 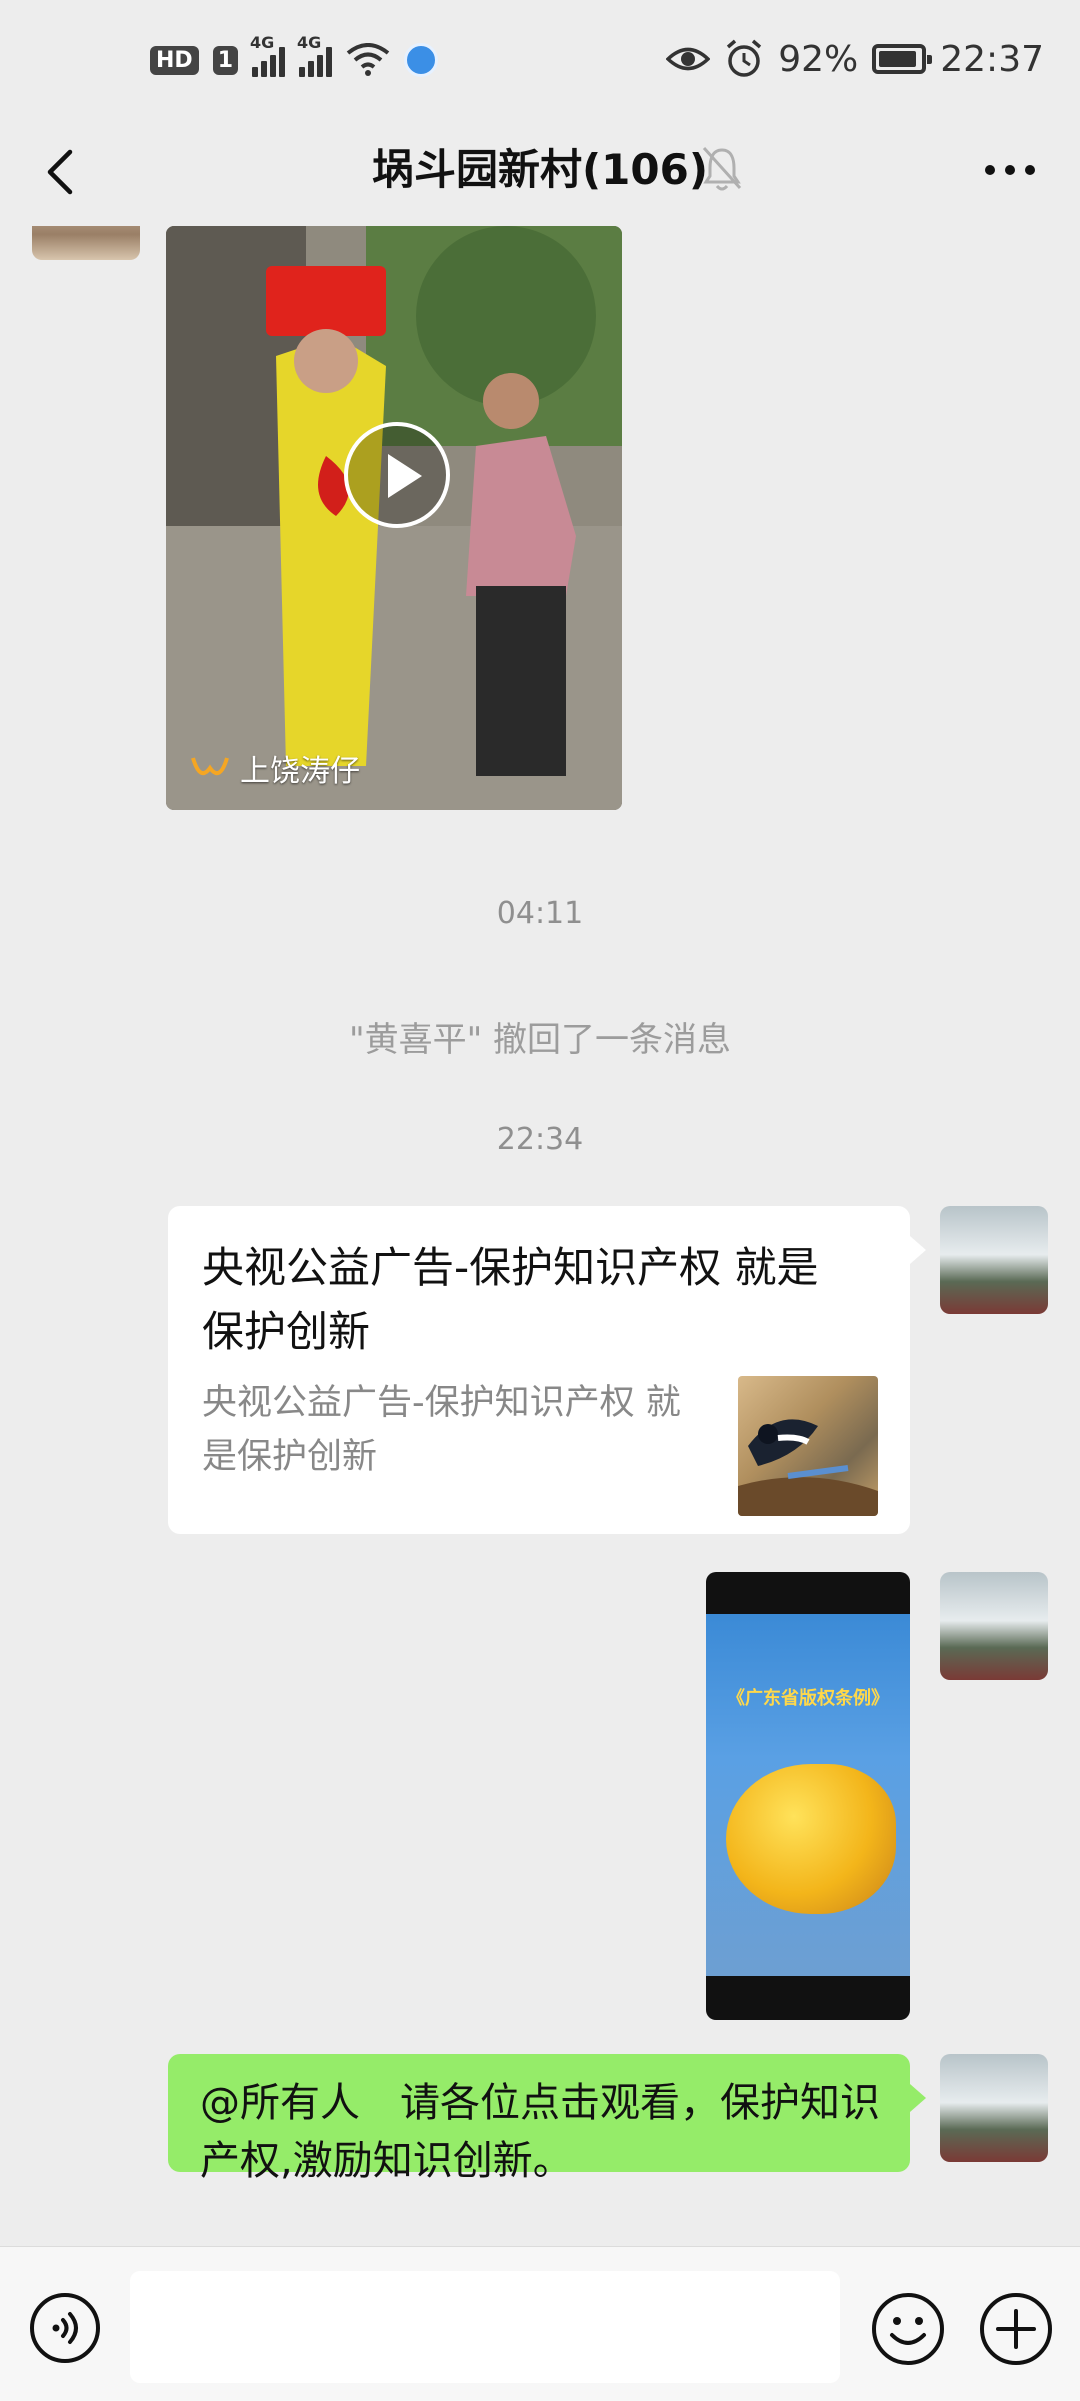 What do you see at coordinates (309, 42) in the screenshot?
I see `network-type-label-2: 4G` at bounding box center [309, 42].